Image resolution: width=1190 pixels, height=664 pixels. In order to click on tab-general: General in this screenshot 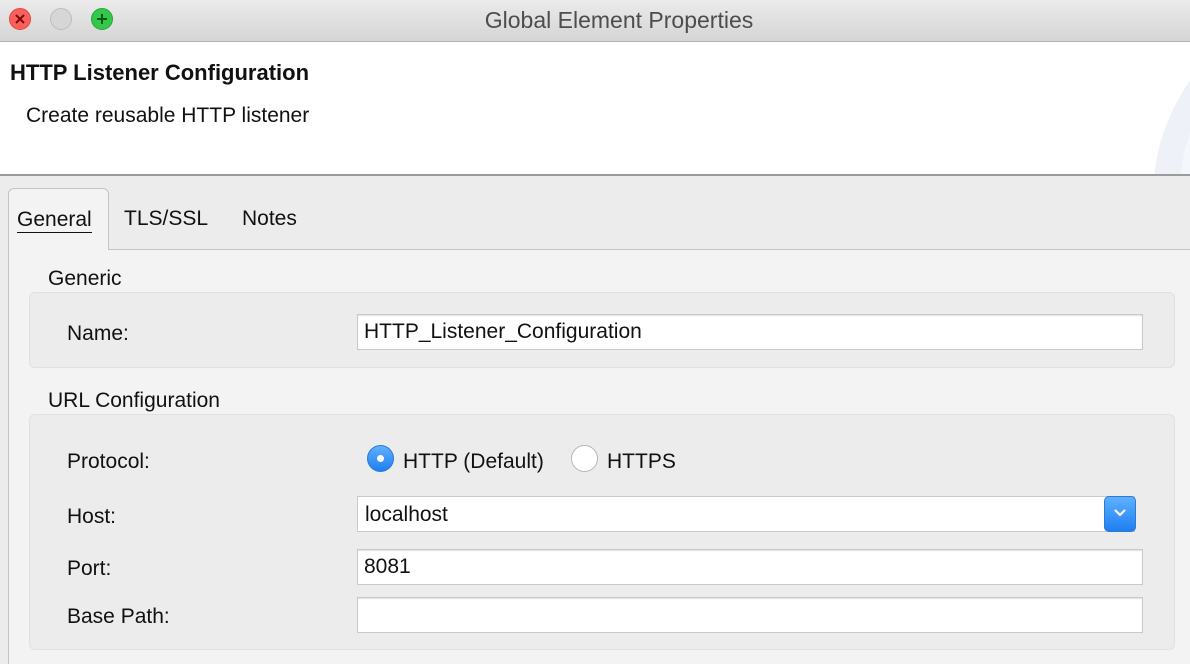, I will do `click(58, 219)`.